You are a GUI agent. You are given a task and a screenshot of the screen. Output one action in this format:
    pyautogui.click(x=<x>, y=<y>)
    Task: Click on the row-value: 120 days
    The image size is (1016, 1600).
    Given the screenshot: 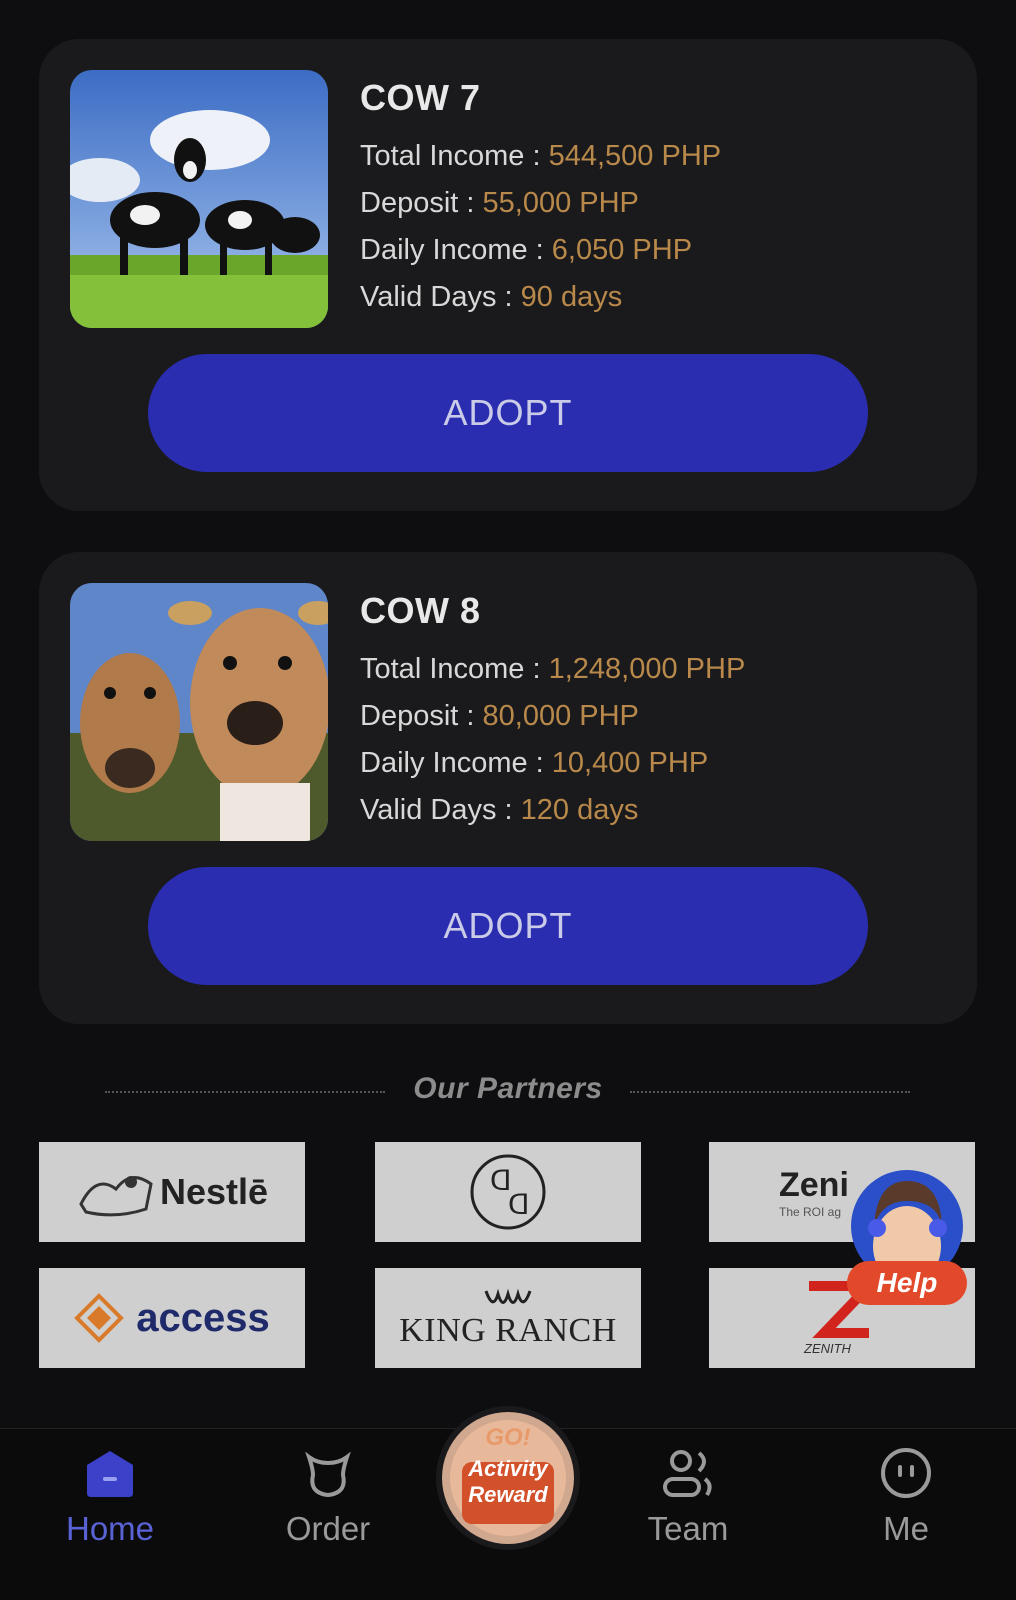 What is the action you would take?
    pyautogui.click(x=579, y=810)
    